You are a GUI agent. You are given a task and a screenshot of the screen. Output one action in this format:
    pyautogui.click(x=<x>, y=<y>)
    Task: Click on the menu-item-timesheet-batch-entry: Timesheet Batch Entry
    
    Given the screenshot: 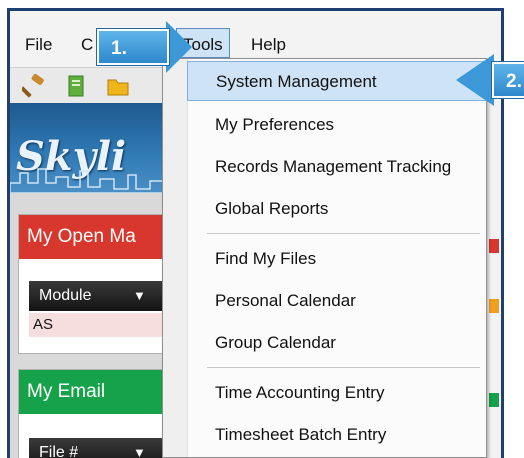 What is the action you would take?
    pyautogui.click(x=336, y=435)
    